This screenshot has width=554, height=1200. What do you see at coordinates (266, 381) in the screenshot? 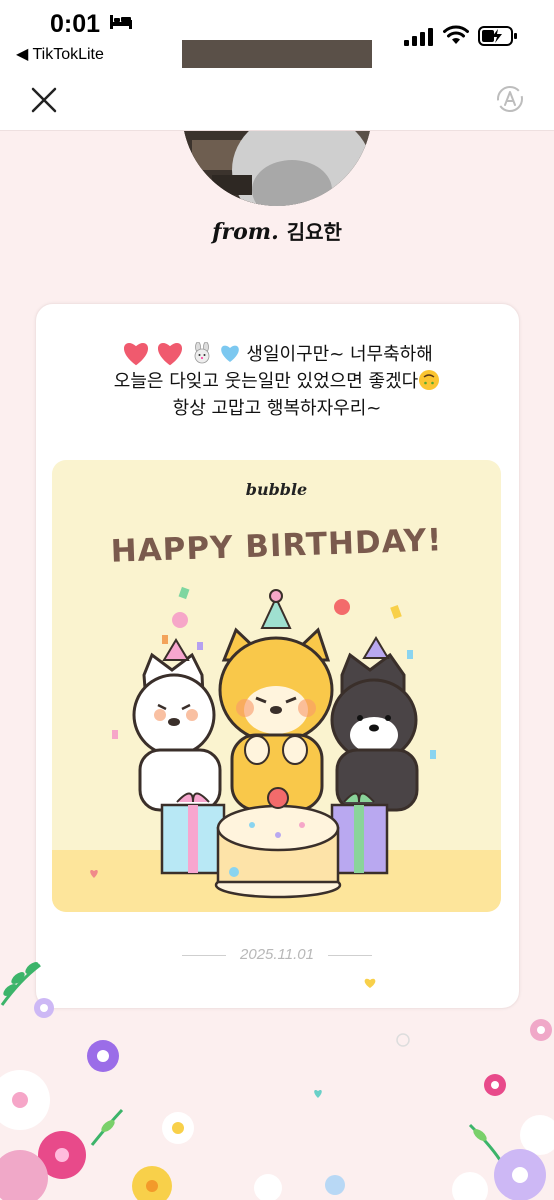
I see `message-line-2-text: 오늘은 다잊고 웃는일만 있었으면 좋겠다` at bounding box center [266, 381].